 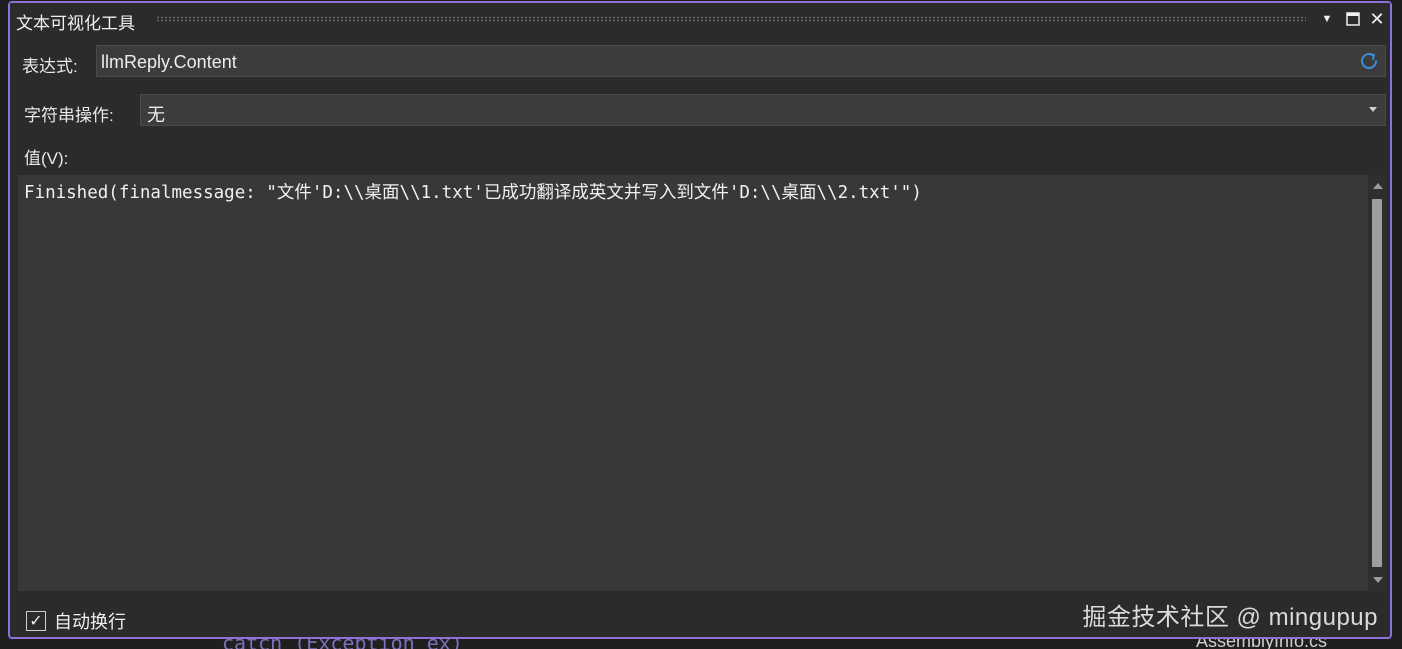 I want to click on maximize-icon, so click(x=1353, y=19).